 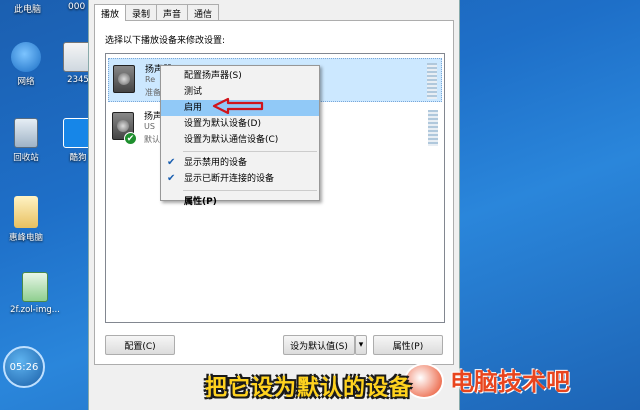 I want to click on chevron-down-icon: ▾, so click(x=361, y=345).